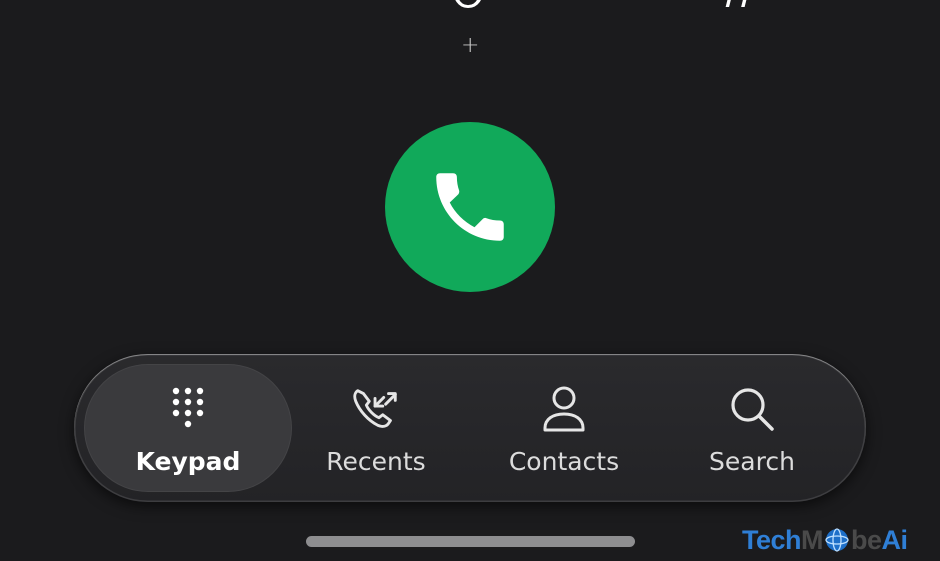 Image resolution: width=940 pixels, height=561 pixels. I want to click on keypad-key-hash: #, so click(741, 9).